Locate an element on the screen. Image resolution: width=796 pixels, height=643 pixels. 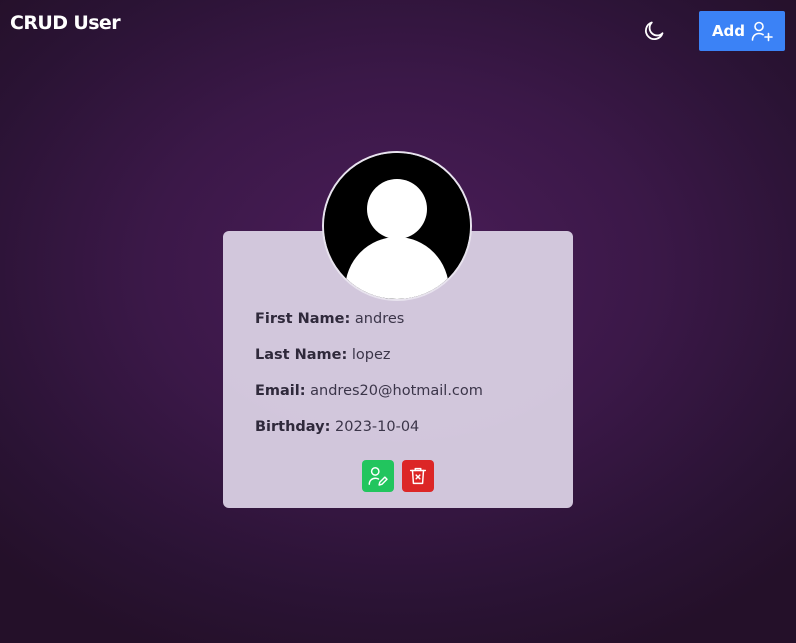
last-name-label: Last Name: is located at coordinates (301, 355).